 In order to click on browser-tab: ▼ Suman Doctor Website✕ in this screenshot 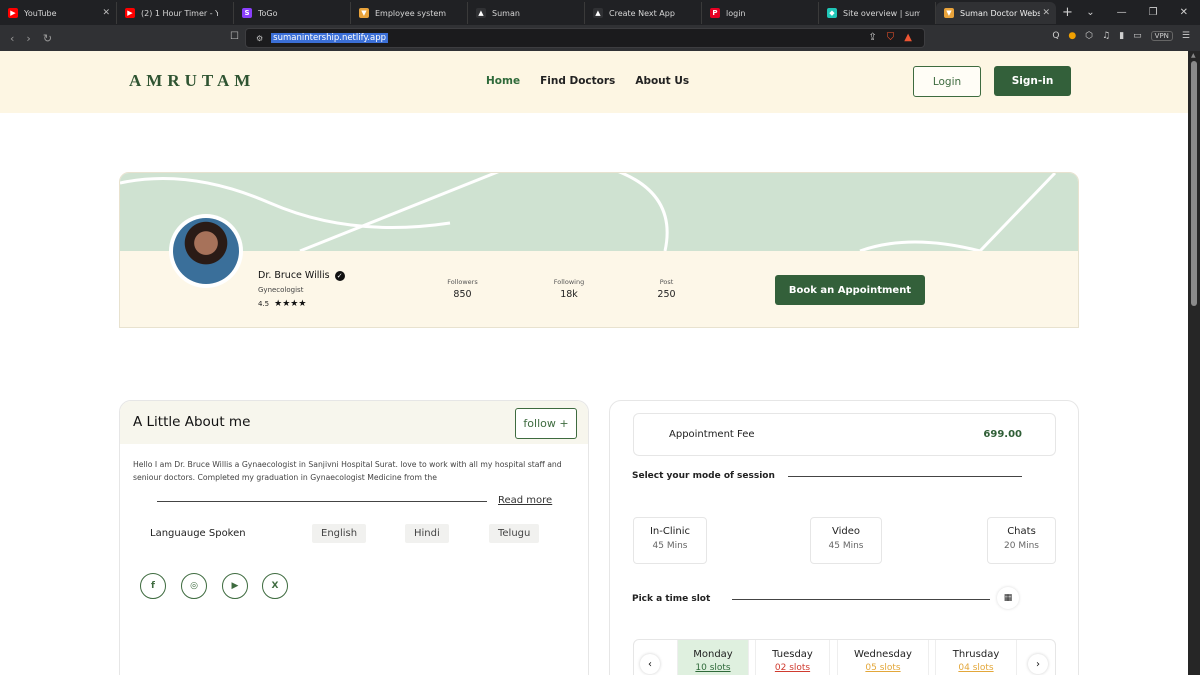, I will do `click(996, 13)`.